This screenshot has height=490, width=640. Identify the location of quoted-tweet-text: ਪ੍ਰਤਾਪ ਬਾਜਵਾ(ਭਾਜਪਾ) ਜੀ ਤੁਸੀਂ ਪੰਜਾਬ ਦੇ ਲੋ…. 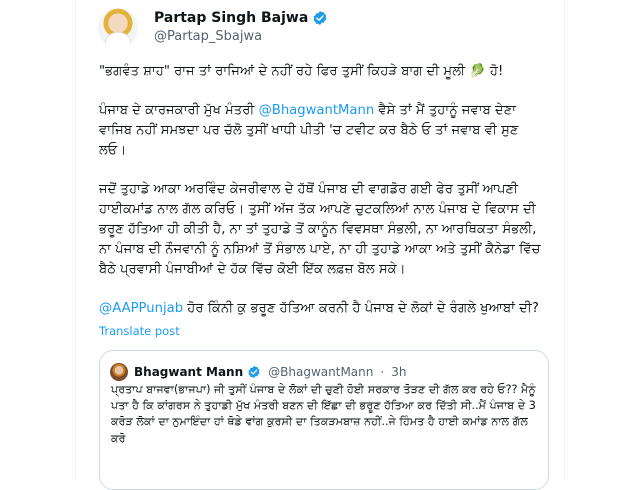
(323, 414).